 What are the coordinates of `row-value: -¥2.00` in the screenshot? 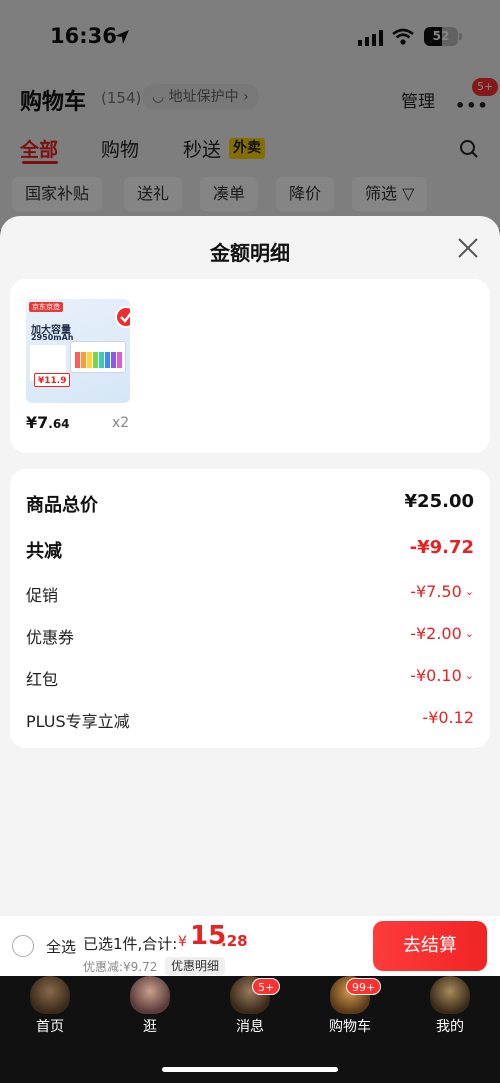 It's located at (436, 633).